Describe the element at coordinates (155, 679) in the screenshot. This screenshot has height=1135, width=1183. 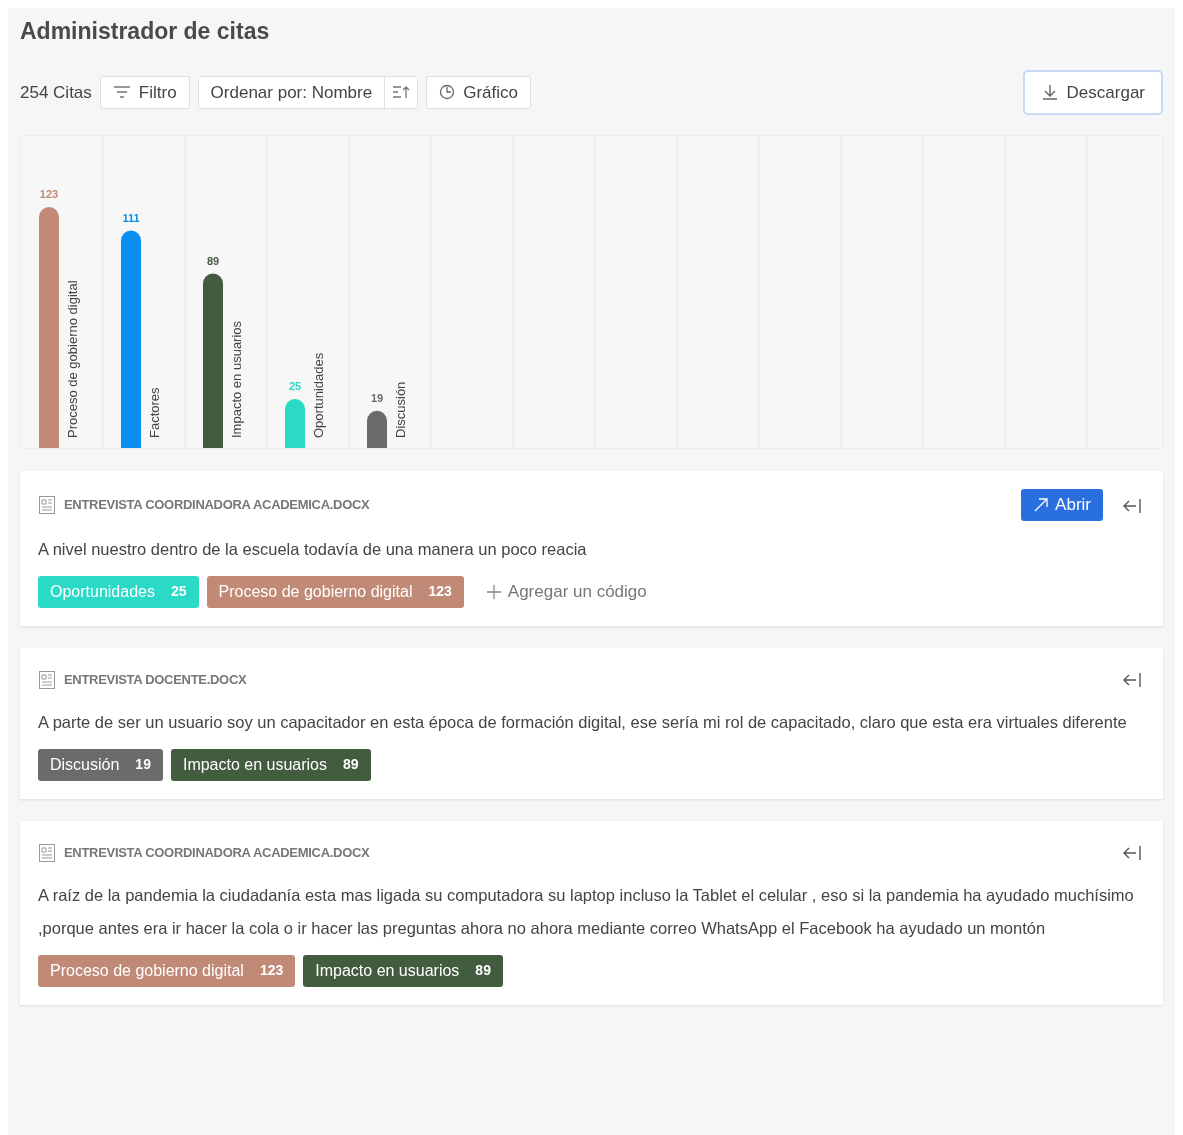
I see `document-name: ENTREVISTA DOCENTE.DOCX` at that location.